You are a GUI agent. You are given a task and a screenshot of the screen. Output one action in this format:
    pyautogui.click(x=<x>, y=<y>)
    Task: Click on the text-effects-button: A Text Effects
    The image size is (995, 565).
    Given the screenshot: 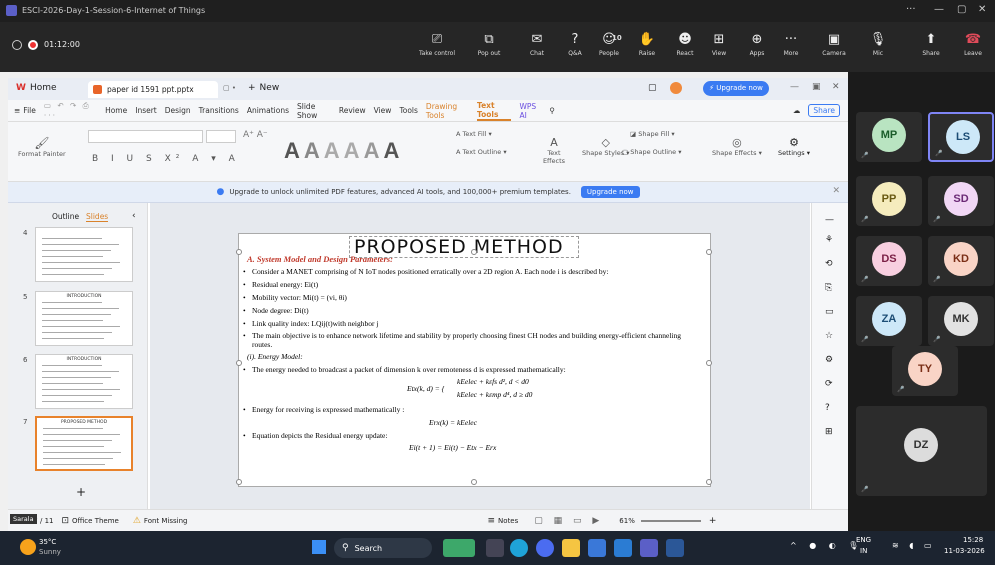 What is the action you would take?
    pyautogui.click(x=554, y=150)
    